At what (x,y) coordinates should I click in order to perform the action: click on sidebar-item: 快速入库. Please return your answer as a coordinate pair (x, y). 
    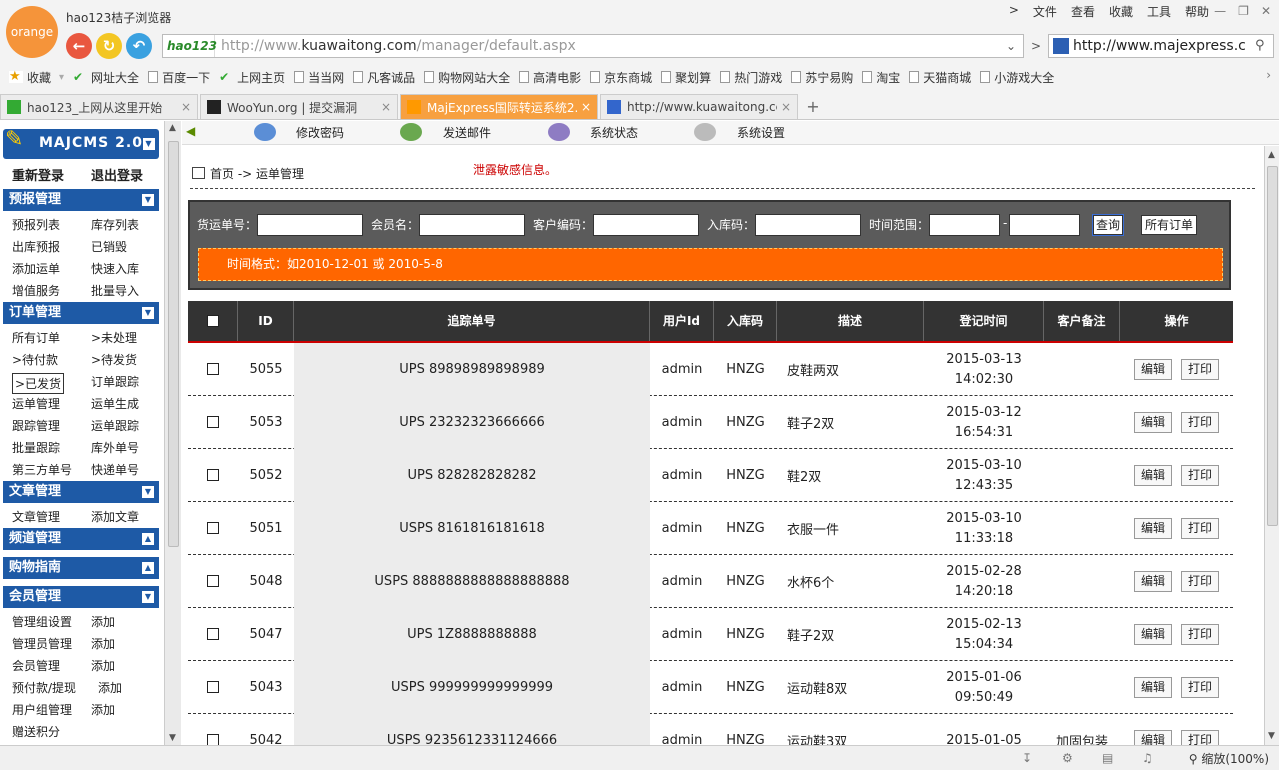
    Looking at the image, I should click on (115, 268).